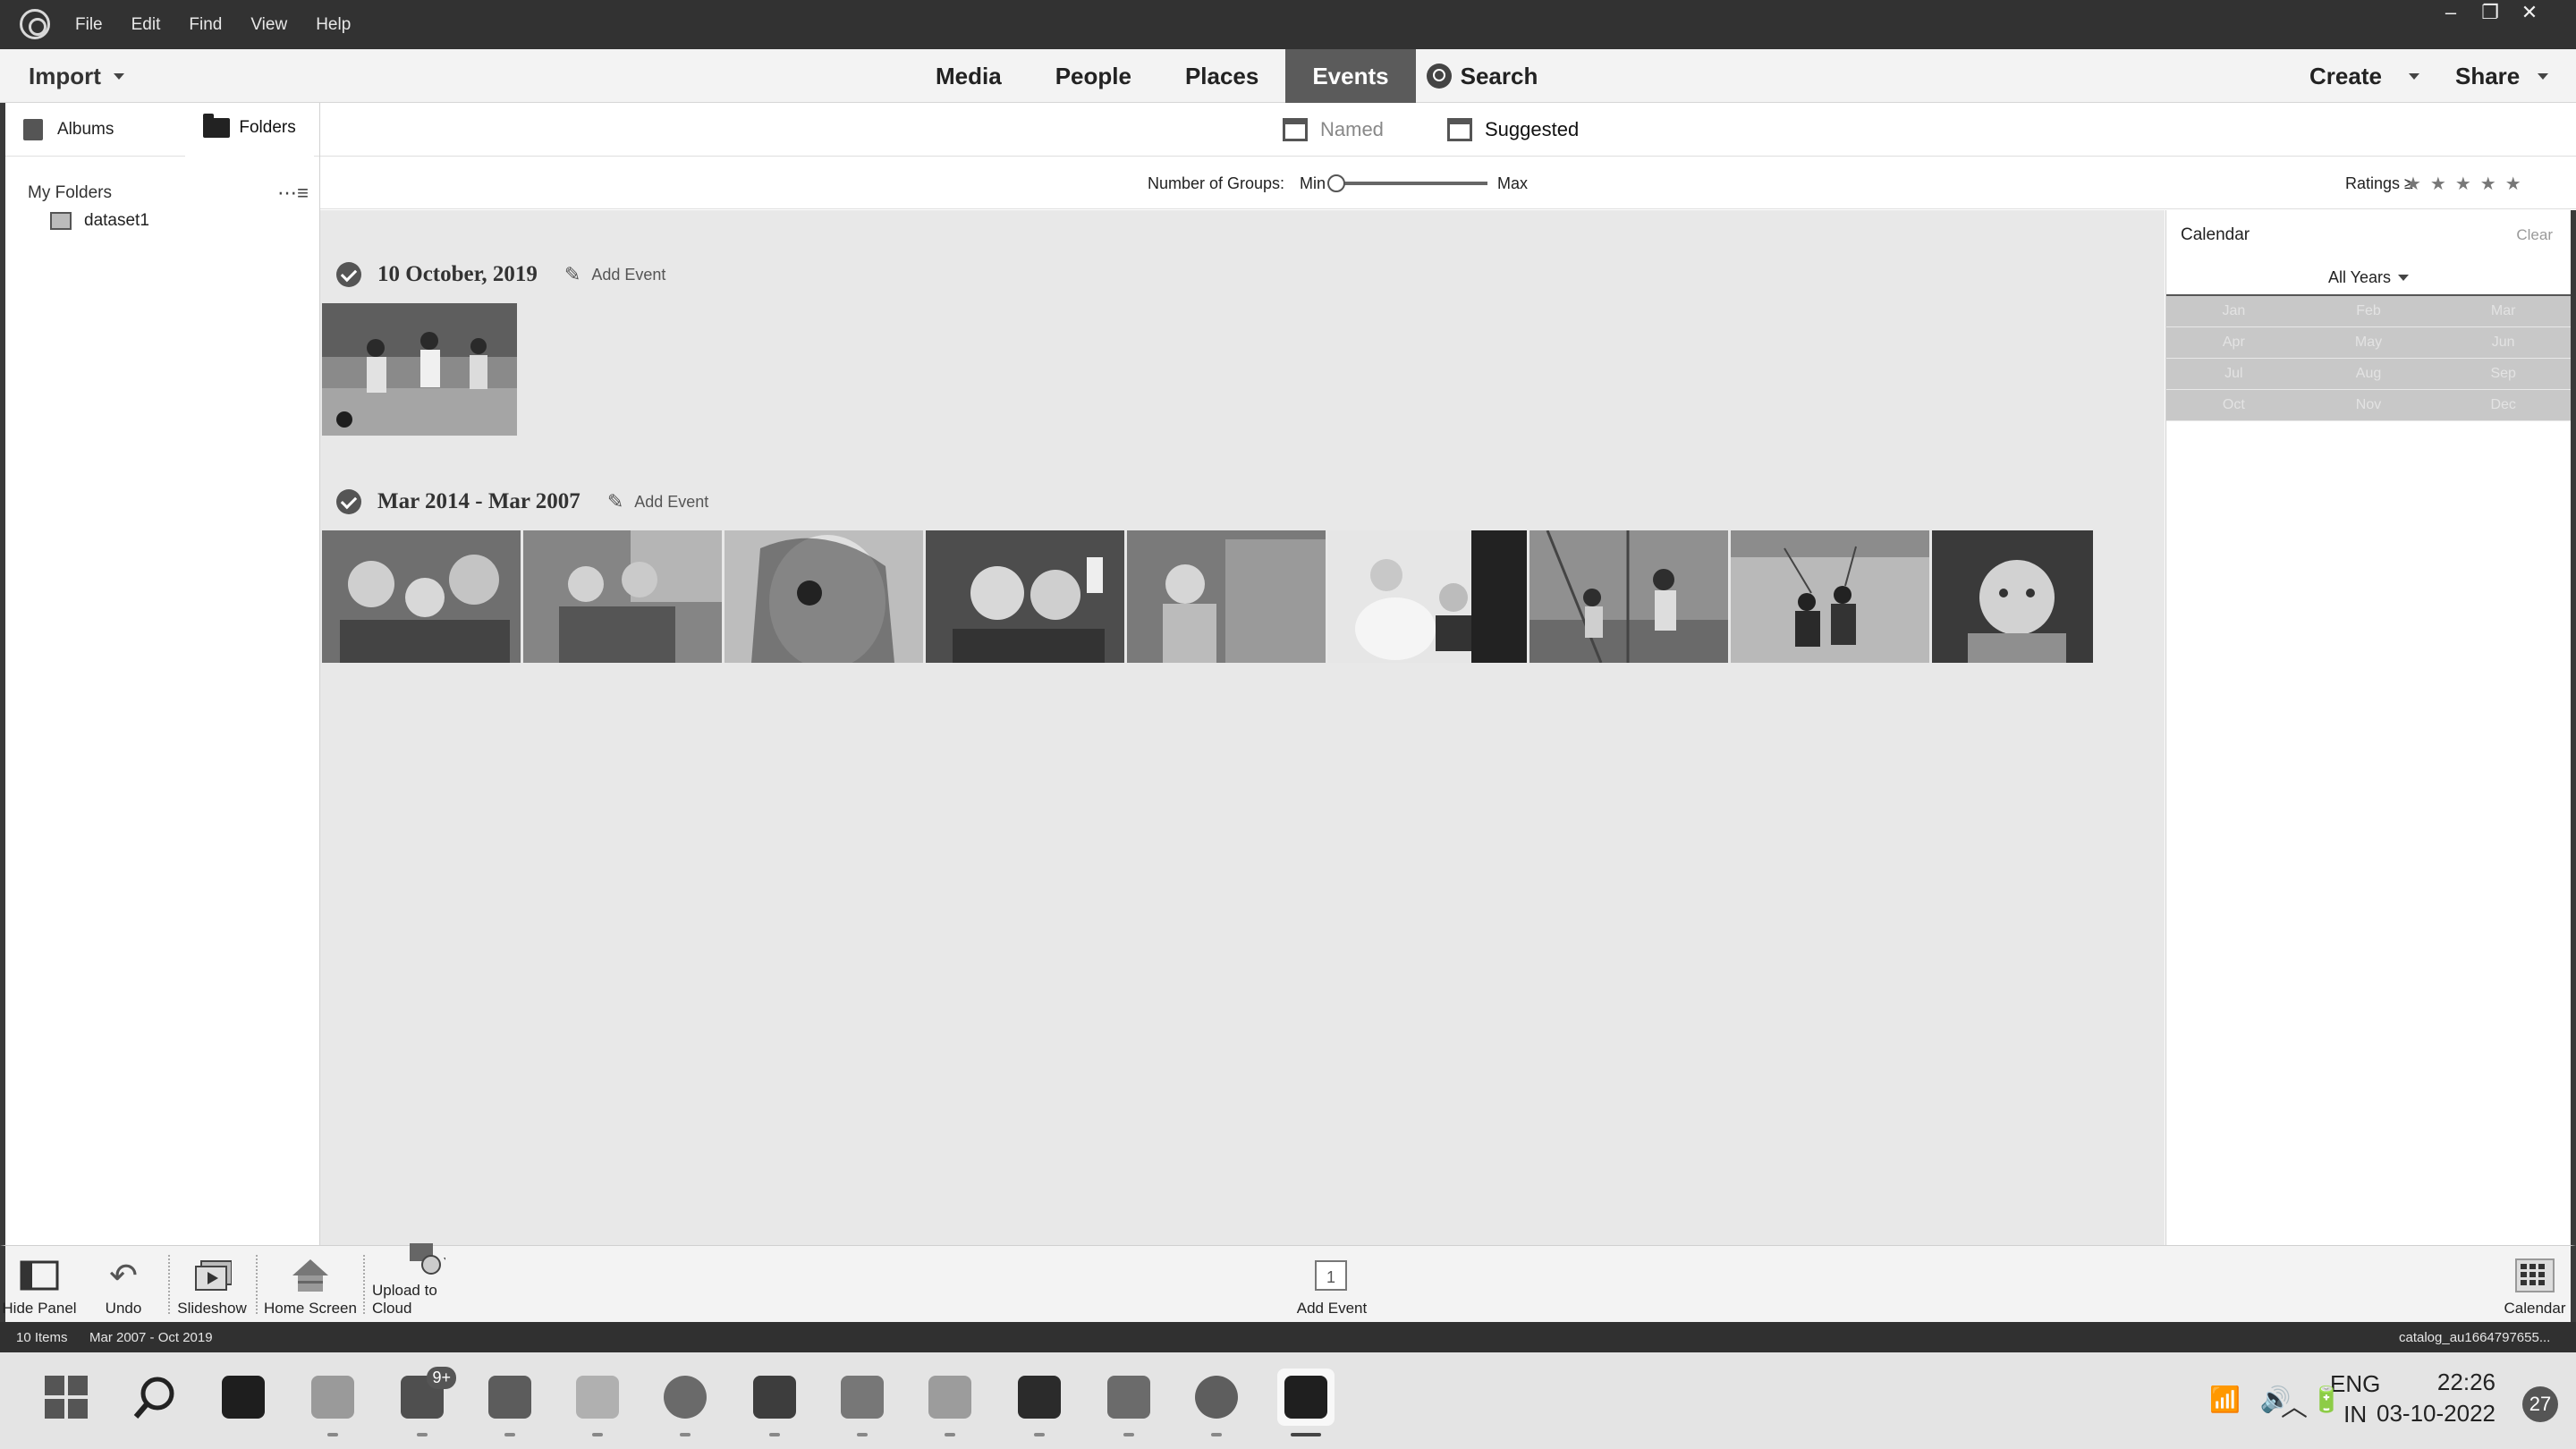  I want to click on add-event-button: 1 Add Event, so click(1332, 1284).